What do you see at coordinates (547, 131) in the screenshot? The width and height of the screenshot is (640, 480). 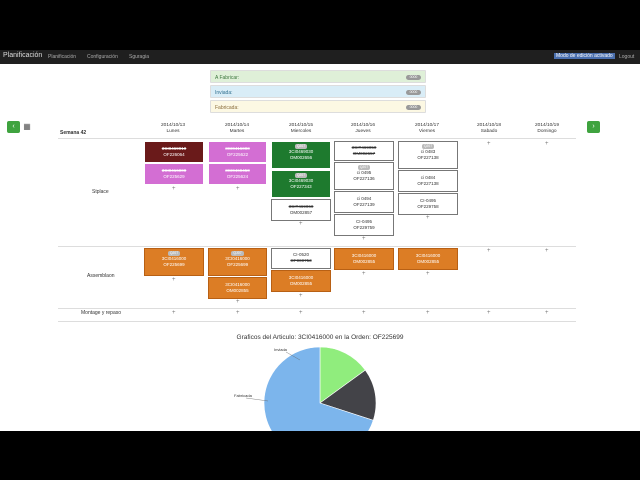 I see `day-name: Domingo` at bounding box center [547, 131].